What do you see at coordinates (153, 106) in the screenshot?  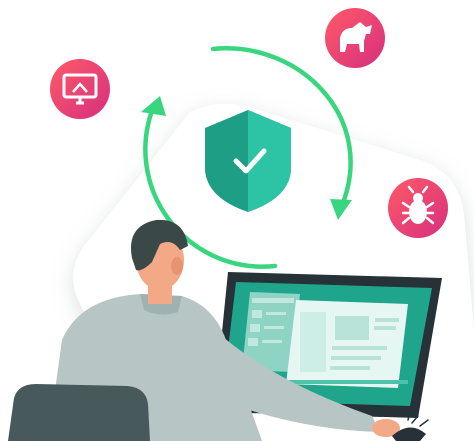 I see `arrowhead-left-icon` at bounding box center [153, 106].